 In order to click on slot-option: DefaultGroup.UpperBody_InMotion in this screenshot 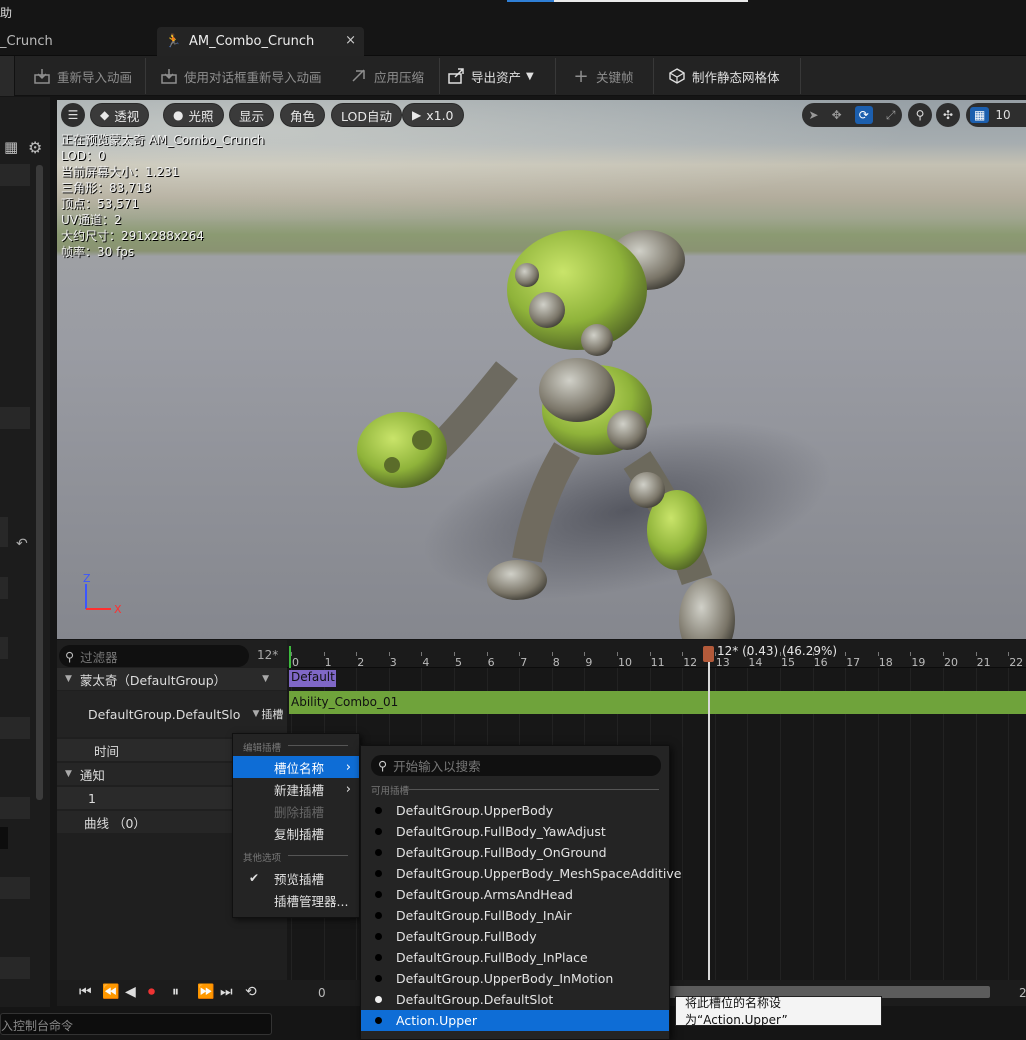, I will do `click(515, 978)`.